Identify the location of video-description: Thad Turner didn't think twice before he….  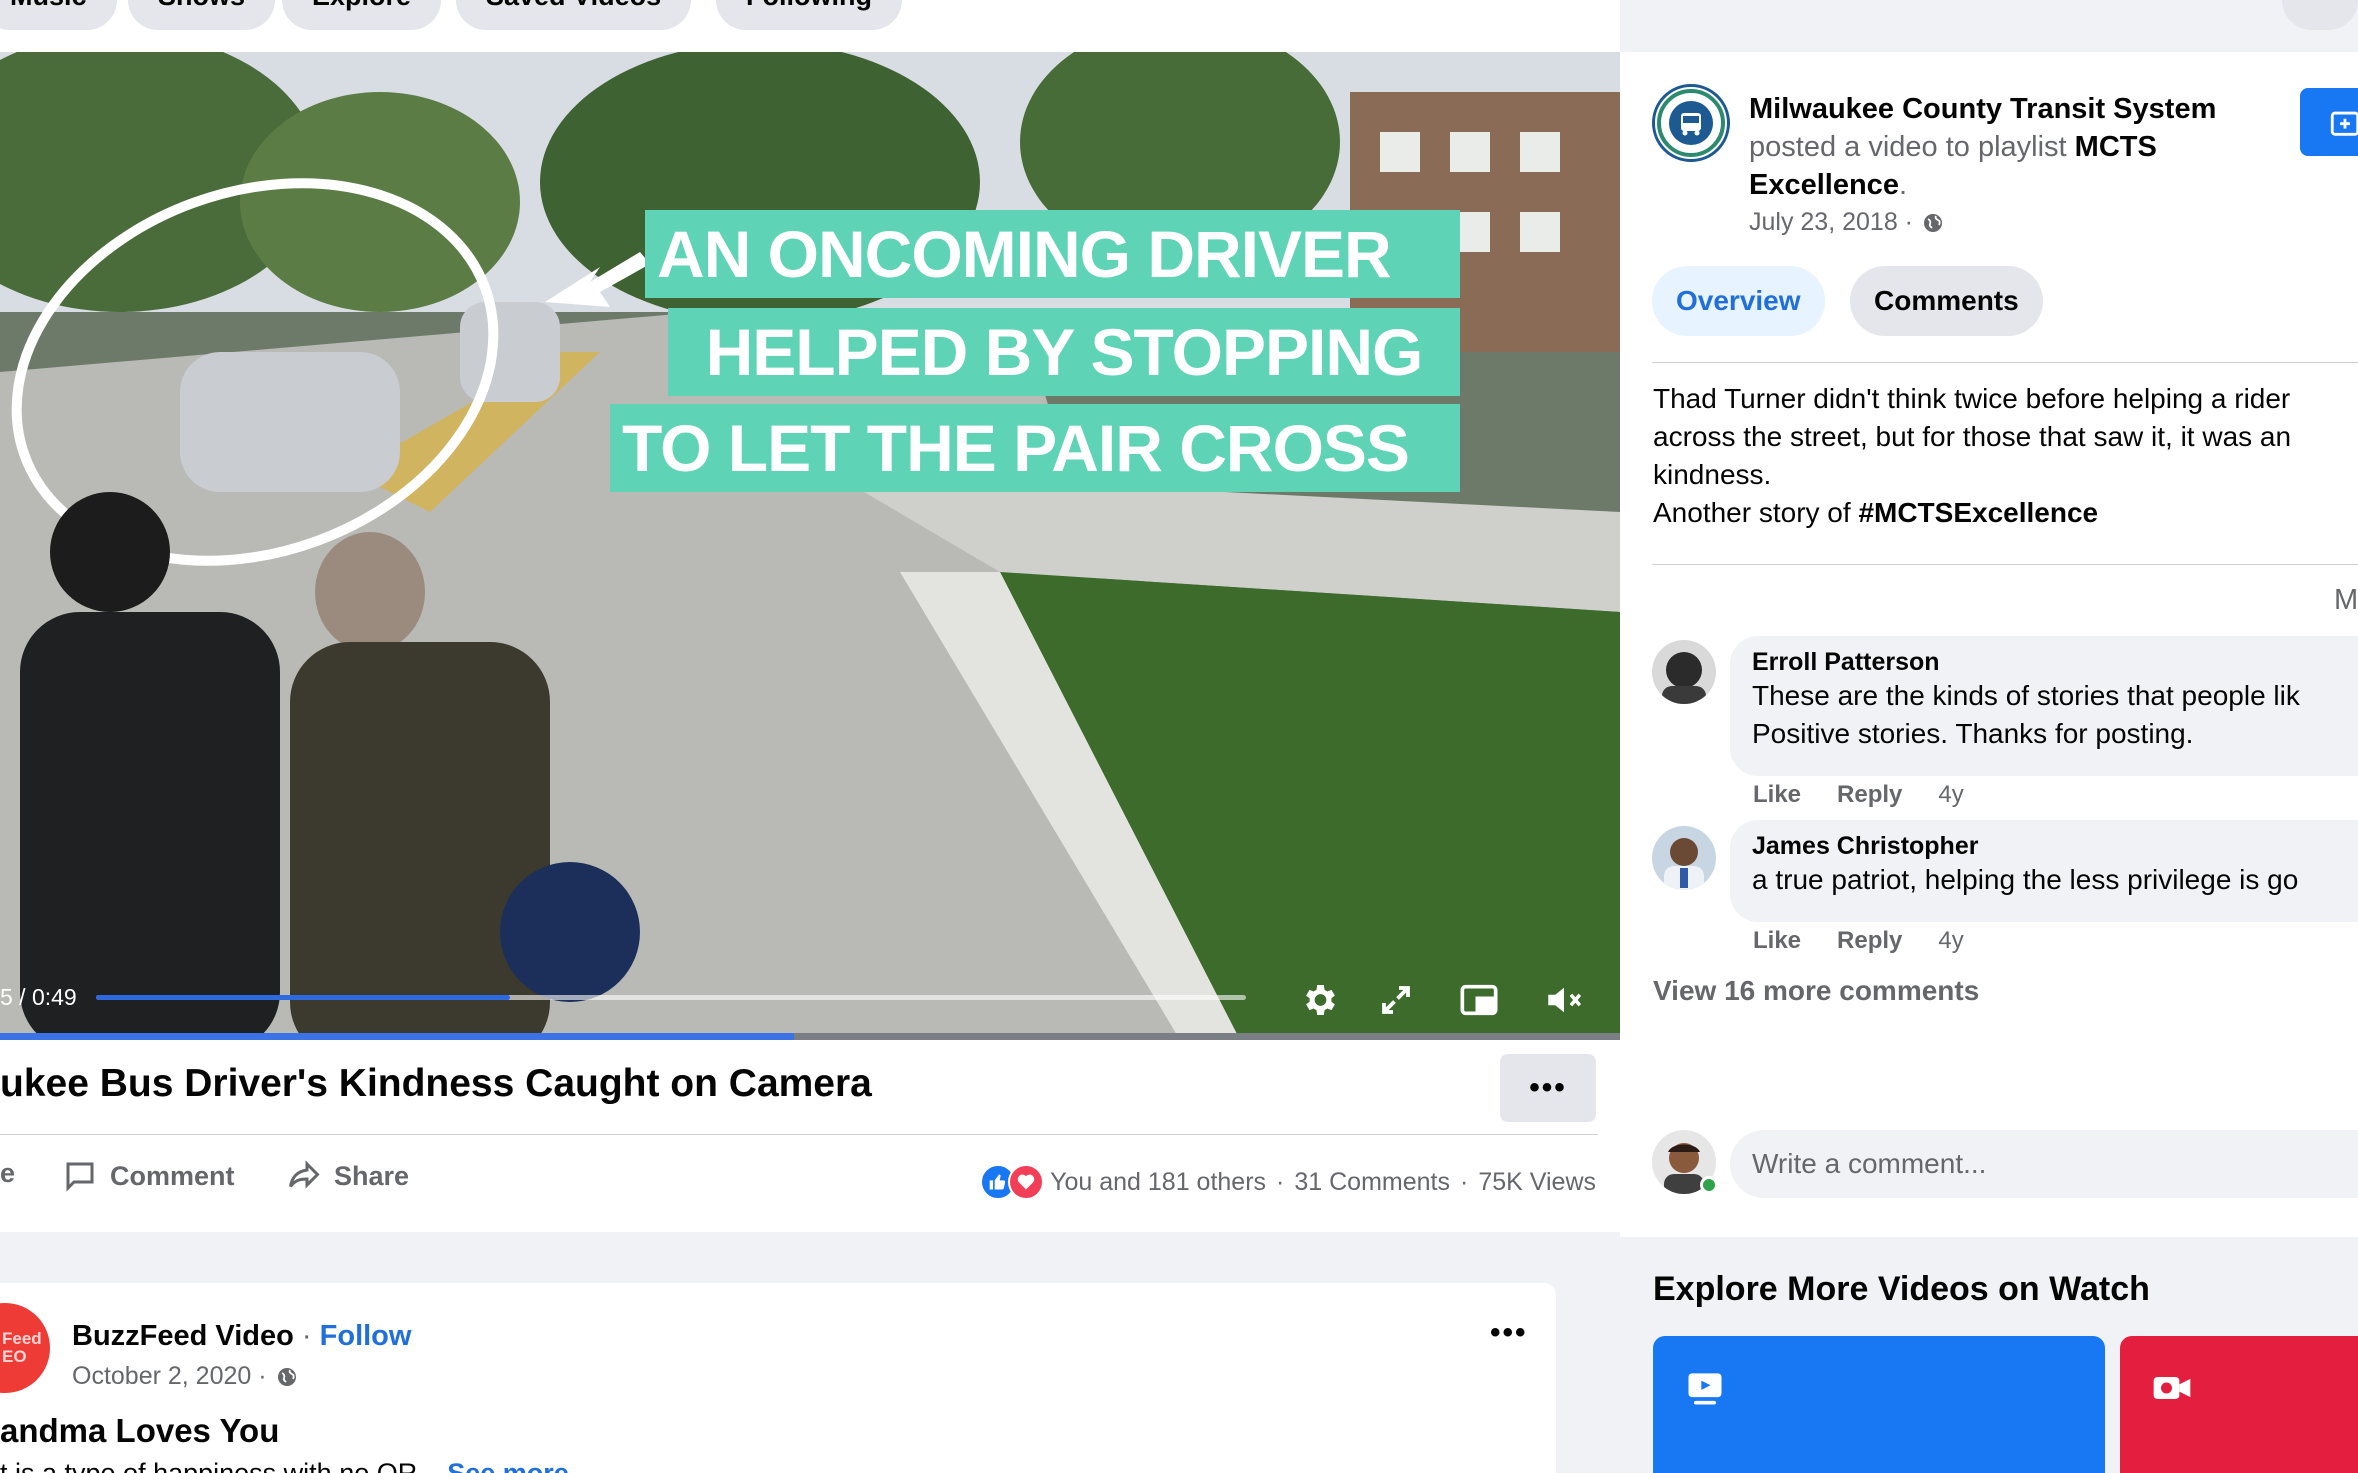
(2005, 456).